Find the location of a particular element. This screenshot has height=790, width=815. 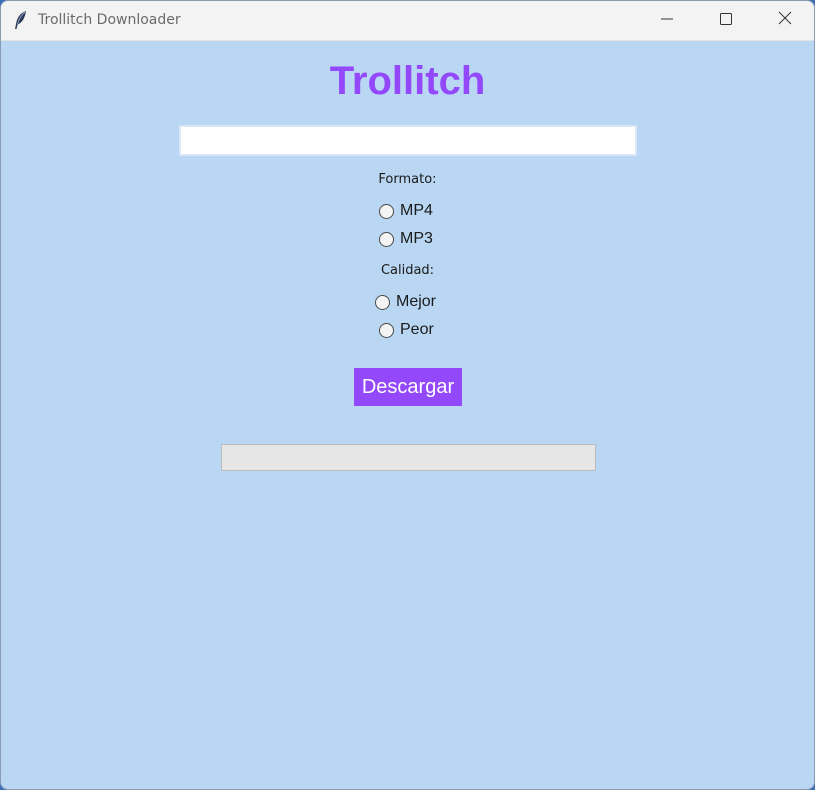

download-button: Descargar is located at coordinates (408, 387).